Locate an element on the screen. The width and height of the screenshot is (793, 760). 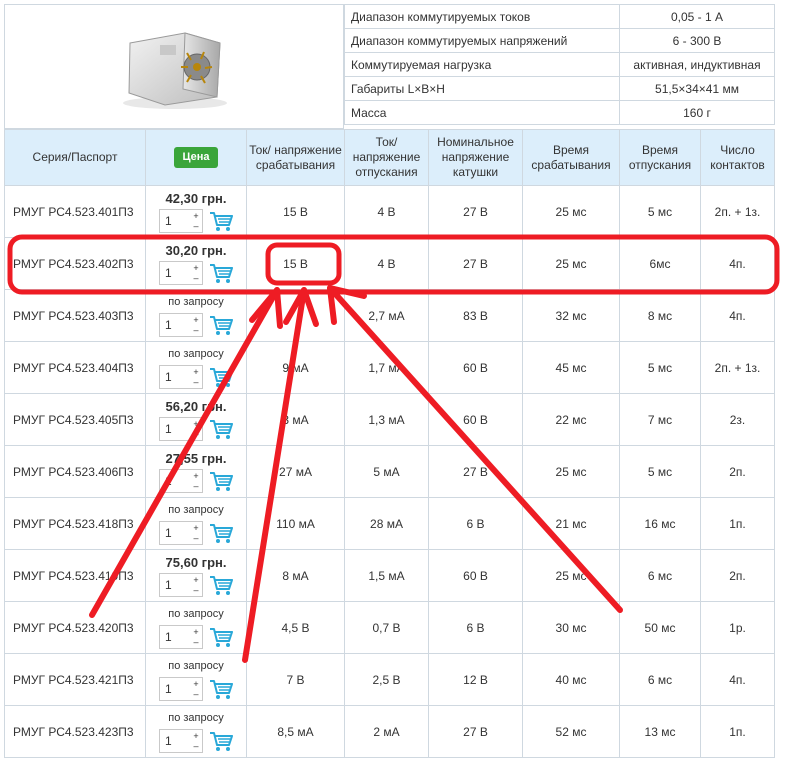
quantity-control: 1 + – is located at coordinates (196, 324).